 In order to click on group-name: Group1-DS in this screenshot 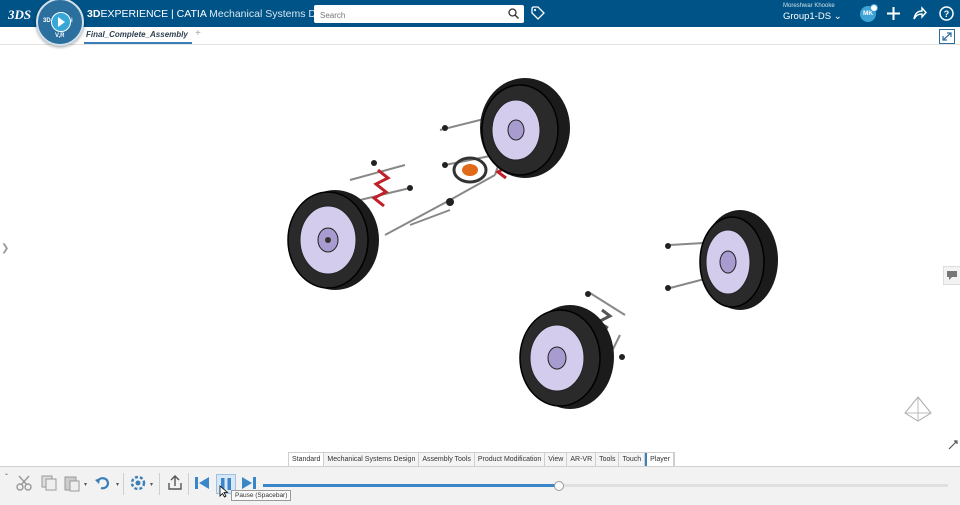, I will do `click(807, 16)`.